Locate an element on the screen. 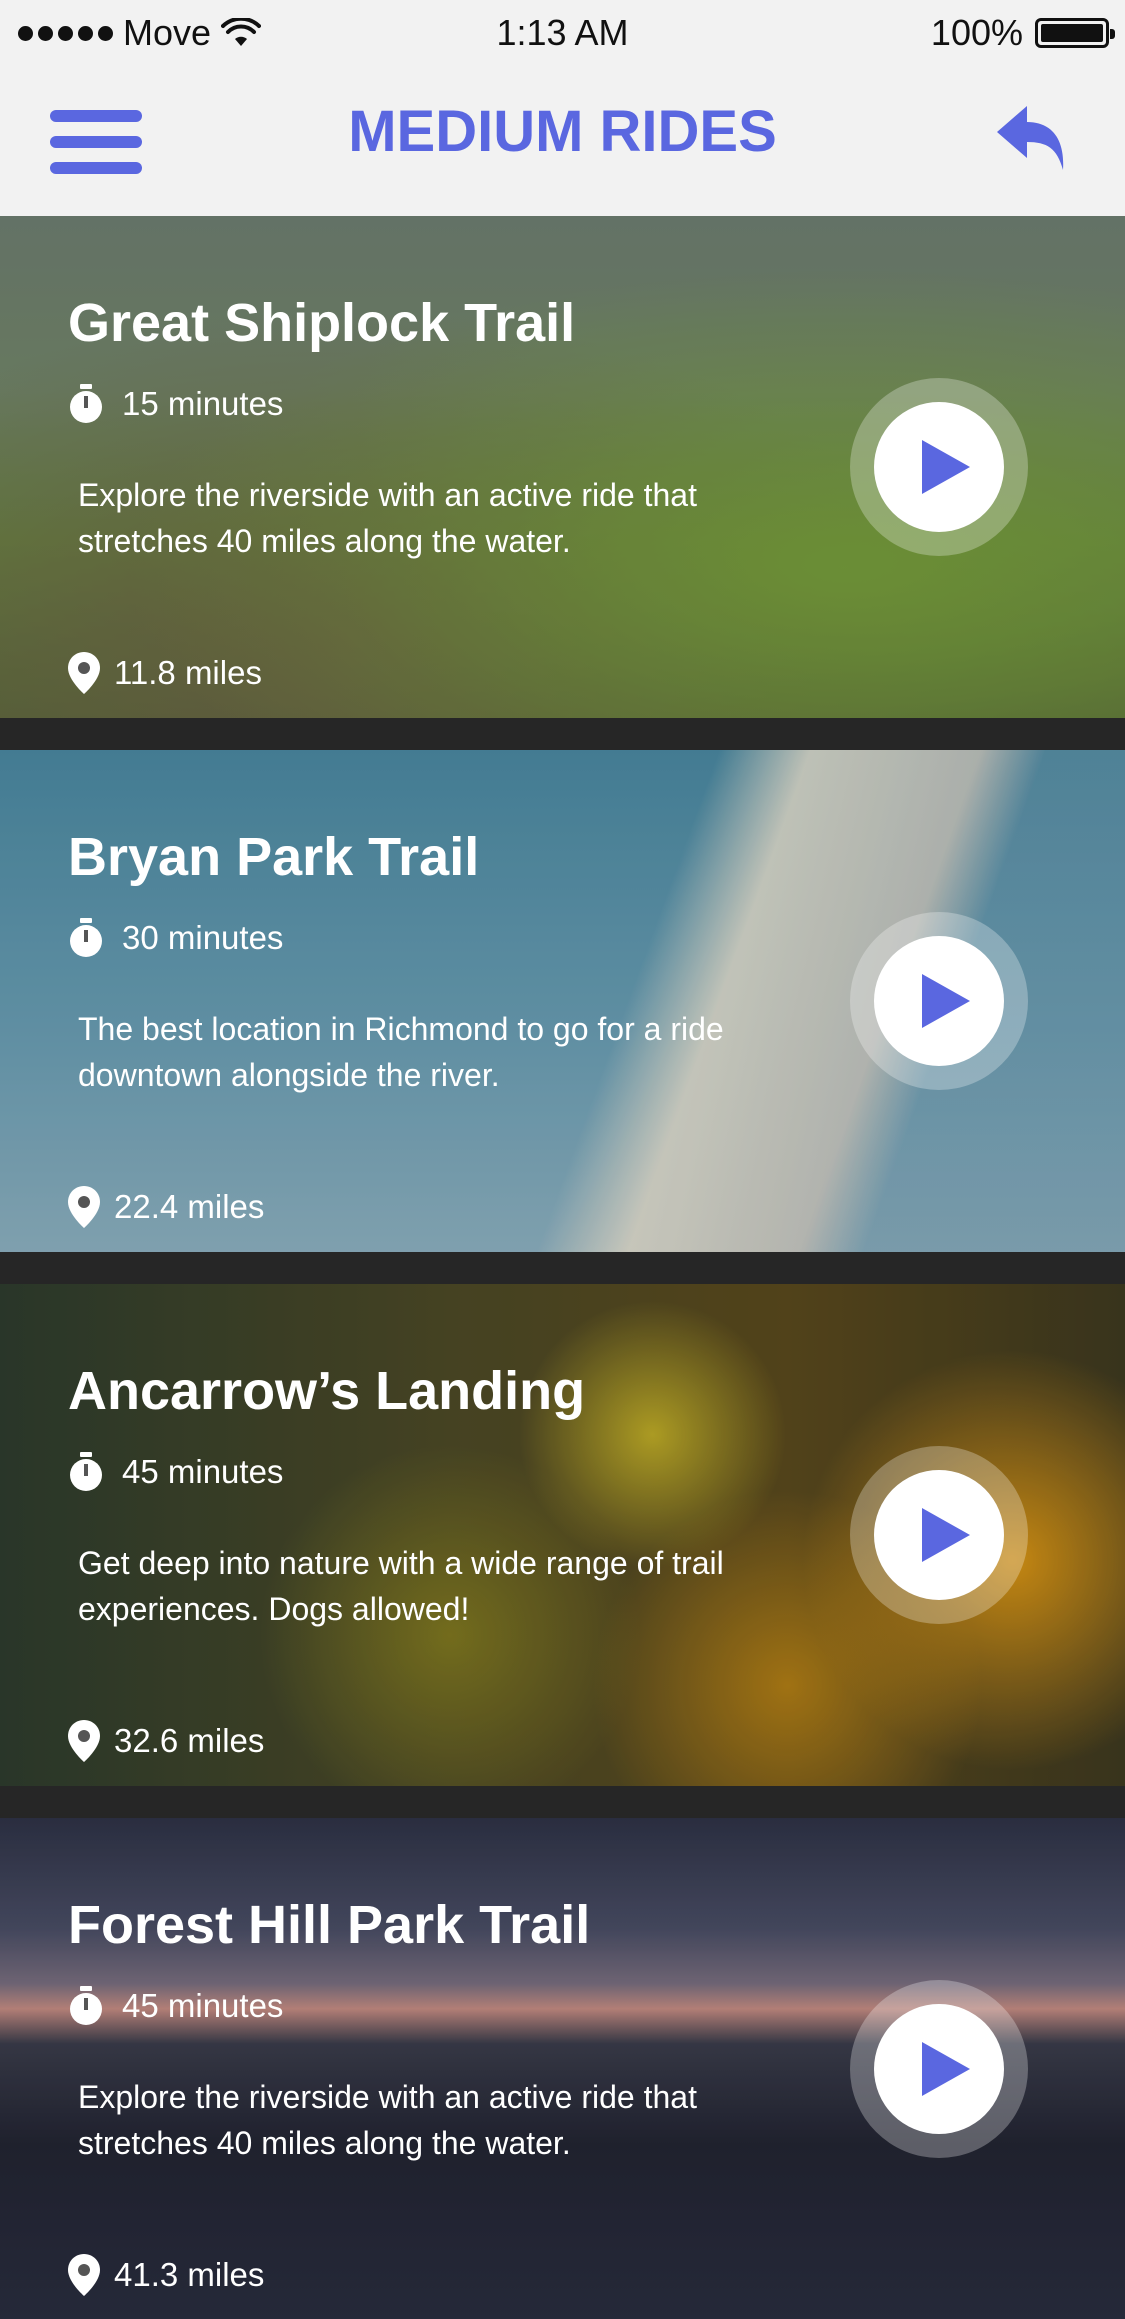 This screenshot has height=2319, width=1125. status-bar: Move 1:13 AM 100% is located at coordinates (562, 33).